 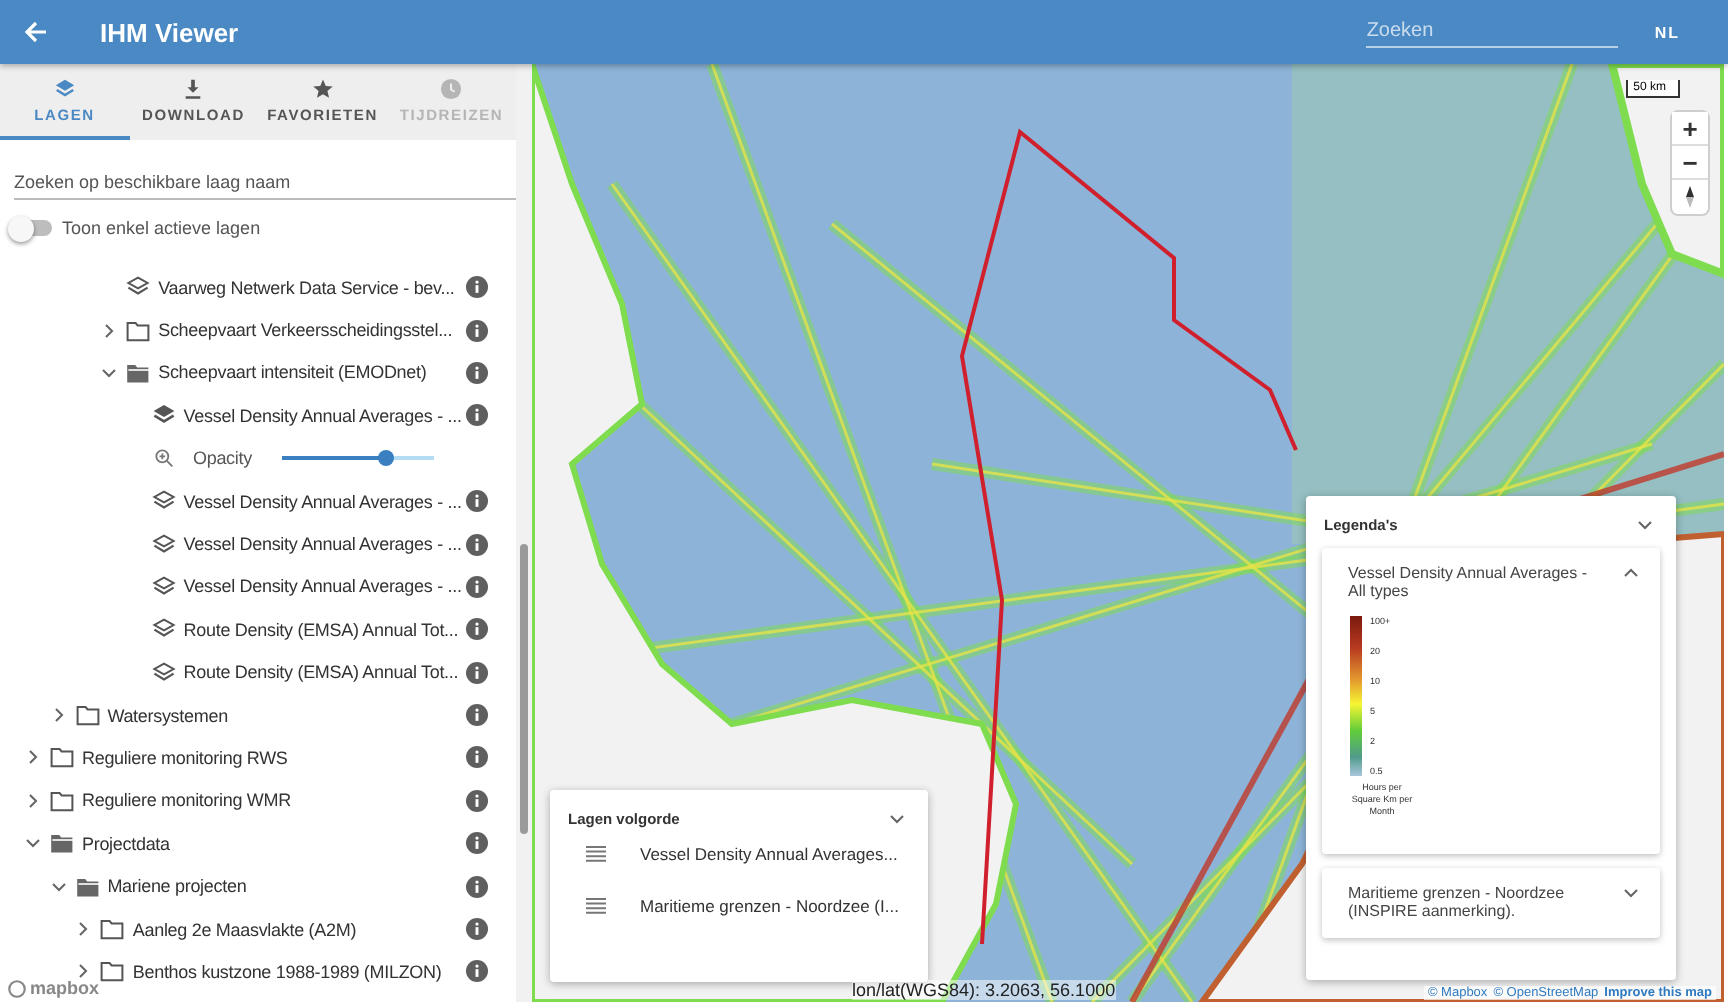 What do you see at coordinates (322, 88) in the screenshot?
I see `star-icon` at bounding box center [322, 88].